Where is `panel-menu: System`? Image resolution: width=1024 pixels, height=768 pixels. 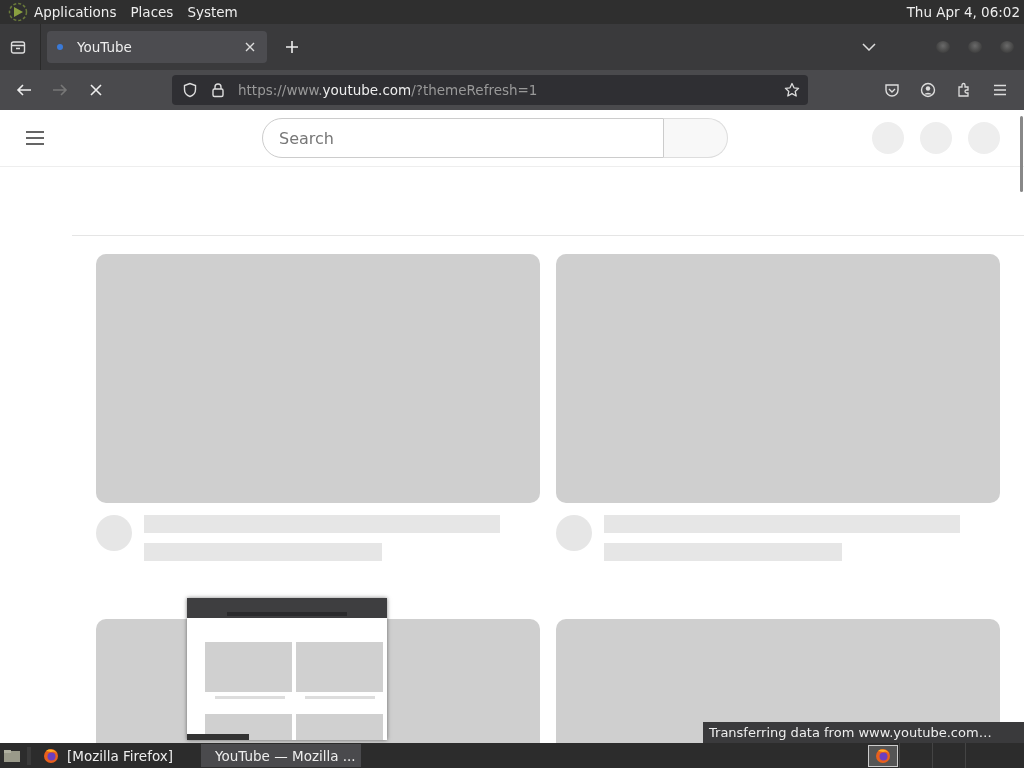
panel-menu: System is located at coordinates (212, 12).